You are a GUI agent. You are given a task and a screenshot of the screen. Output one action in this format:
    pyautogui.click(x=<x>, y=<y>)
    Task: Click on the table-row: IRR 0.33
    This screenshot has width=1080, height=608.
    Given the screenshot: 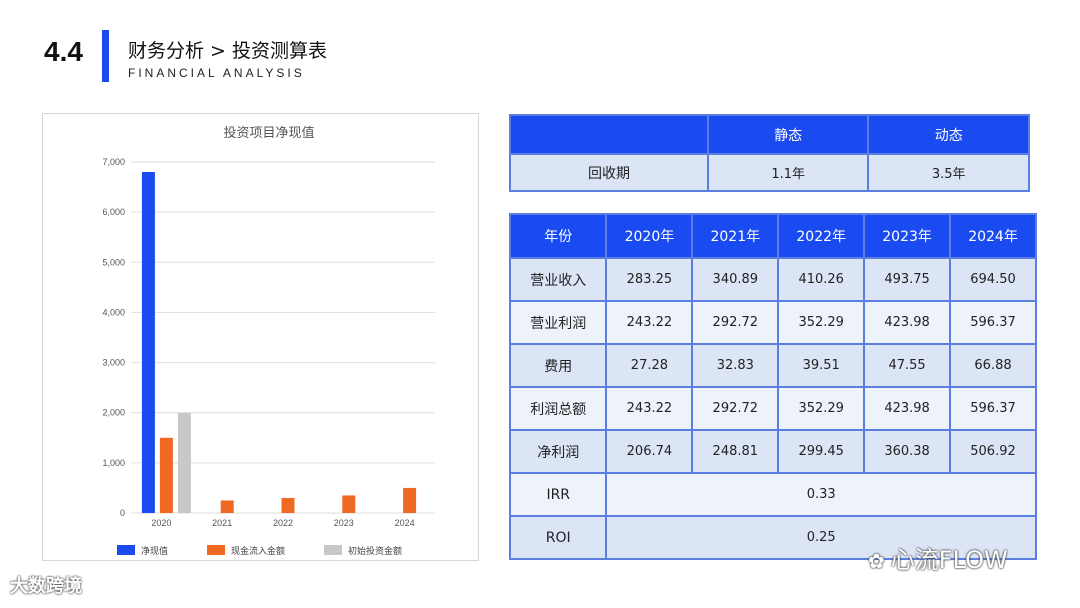 What is the action you would take?
    pyautogui.click(x=772, y=494)
    